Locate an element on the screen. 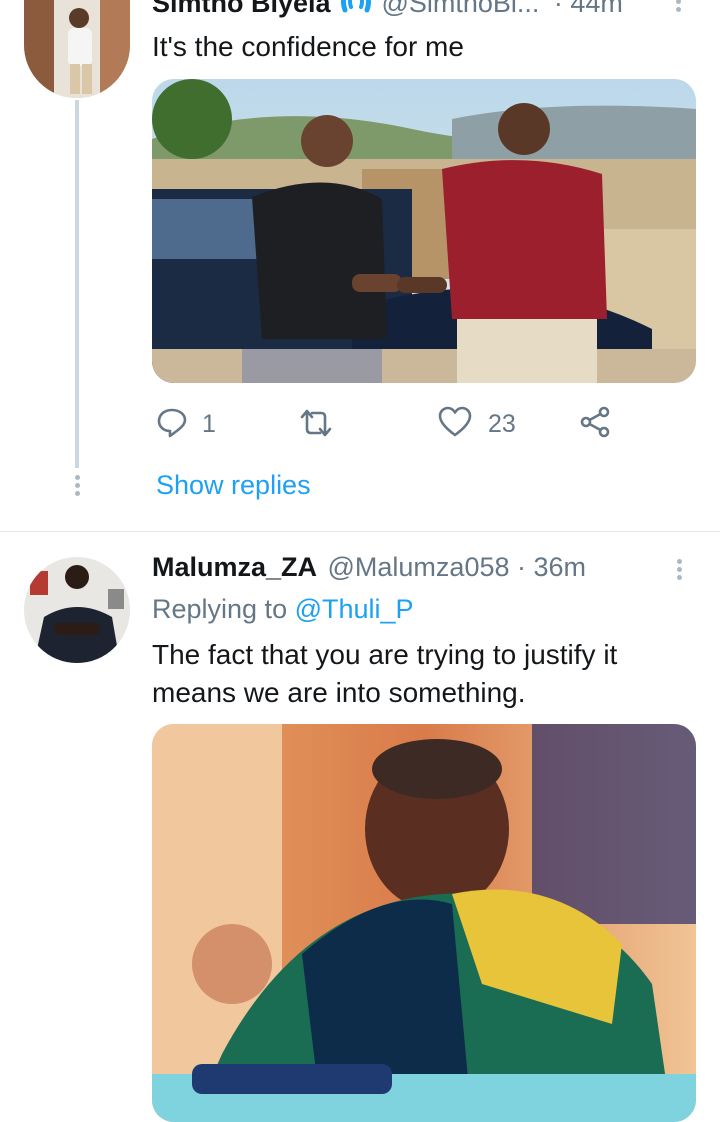  replying-to-link: @Thuli_P is located at coordinates (354, 609).